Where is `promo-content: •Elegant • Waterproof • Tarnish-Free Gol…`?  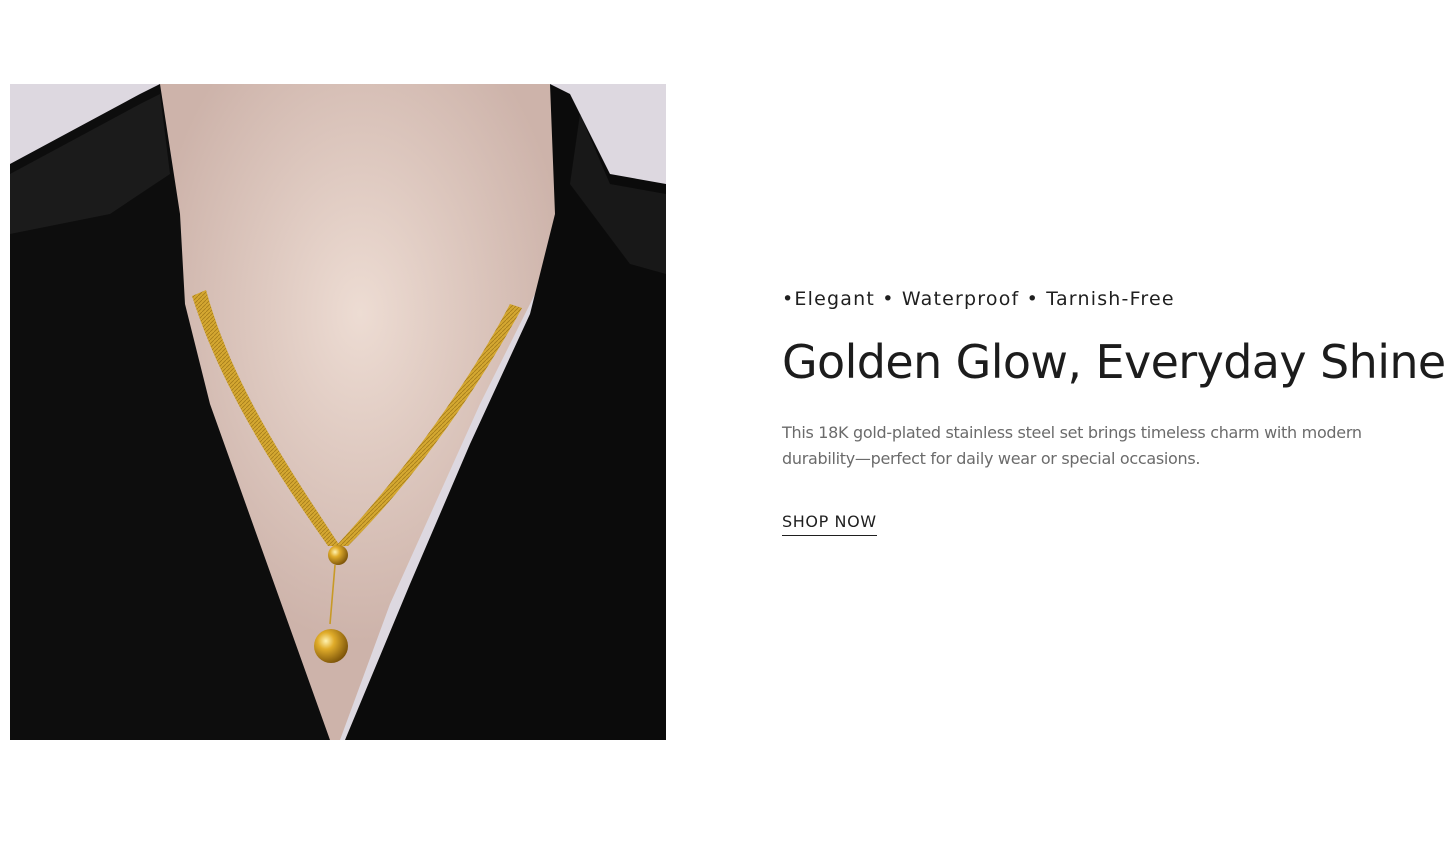 promo-content: •Elegant • Waterproof • Tarnish-Free Gol… is located at coordinates (1113, 410).